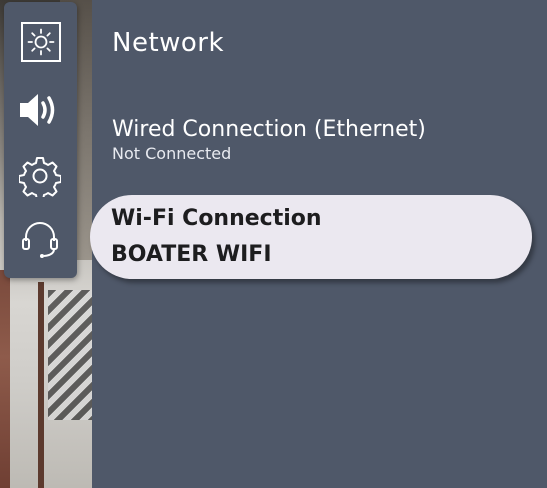 The width and height of the screenshot is (547, 488). What do you see at coordinates (172, 153) in the screenshot?
I see `wired-connection-status: Not Connected` at bounding box center [172, 153].